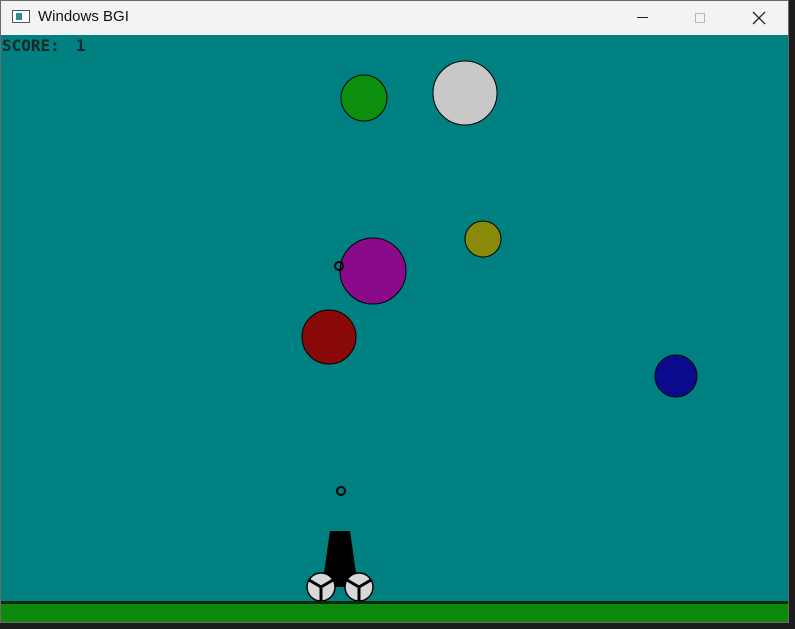 The width and height of the screenshot is (795, 629). Describe the element at coordinates (364, 98) in the screenshot. I see `balloon-green` at that location.